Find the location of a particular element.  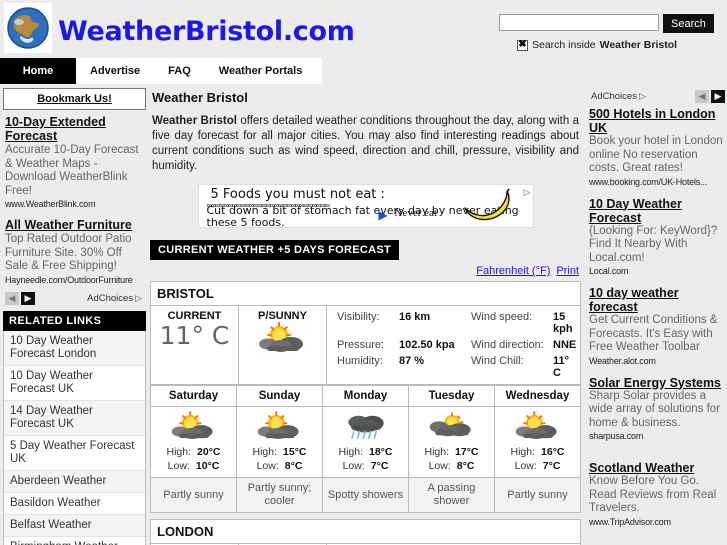

right-ad-url-2: Weather.alot.com is located at coordinates (622, 360).